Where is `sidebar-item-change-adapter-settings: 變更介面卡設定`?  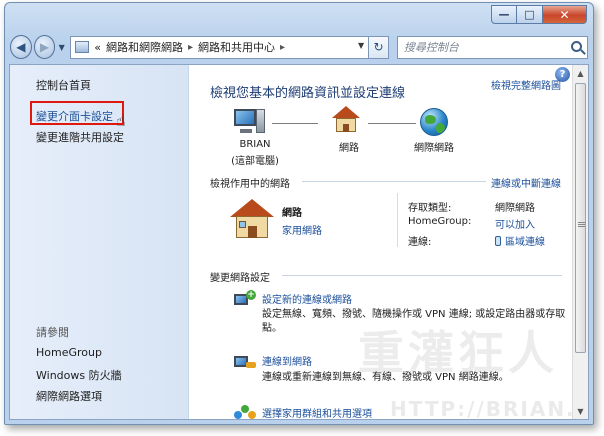
sidebar-item-change-adapter-settings: 變更介面卡設定 is located at coordinates (74, 116).